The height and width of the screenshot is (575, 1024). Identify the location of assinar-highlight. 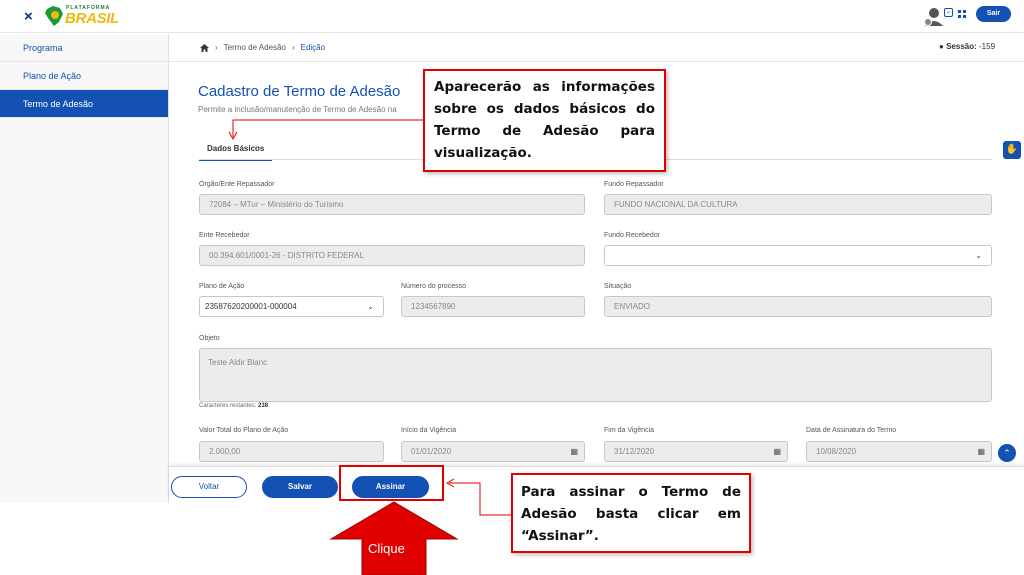
(391, 483).